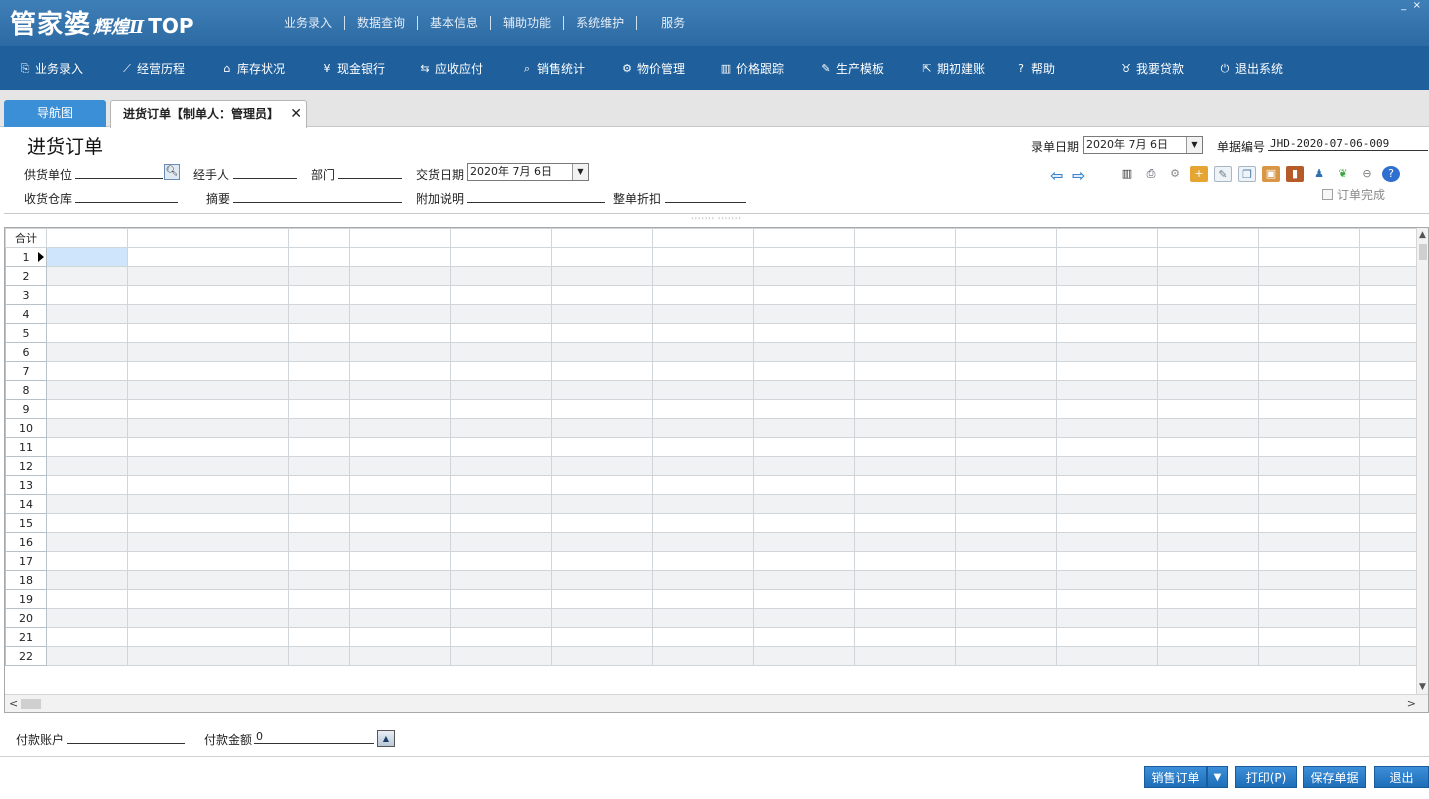 Image resolution: width=1429 pixels, height=799 pixels. I want to click on top-menu-basic-info: 基本信息, so click(455, 23).